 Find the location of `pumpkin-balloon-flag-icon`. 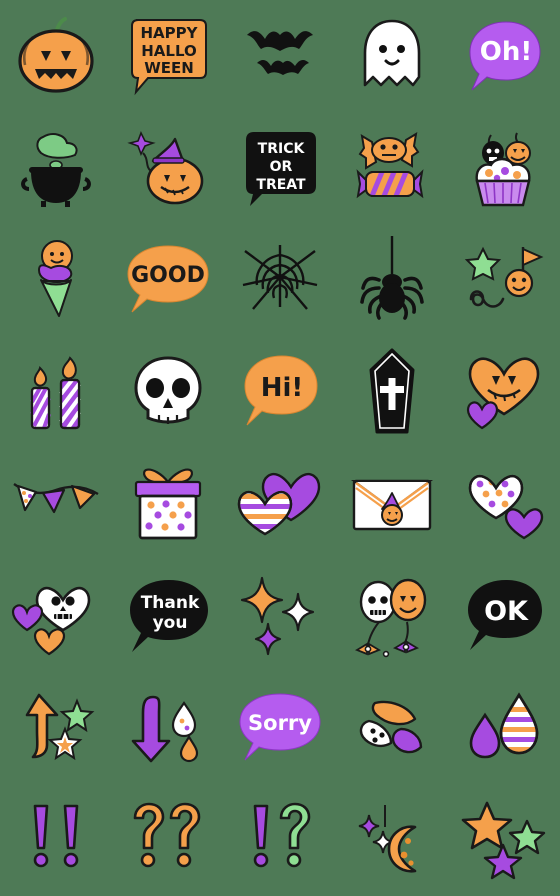

pumpkin-balloon-flag-icon is located at coordinates (504, 277).